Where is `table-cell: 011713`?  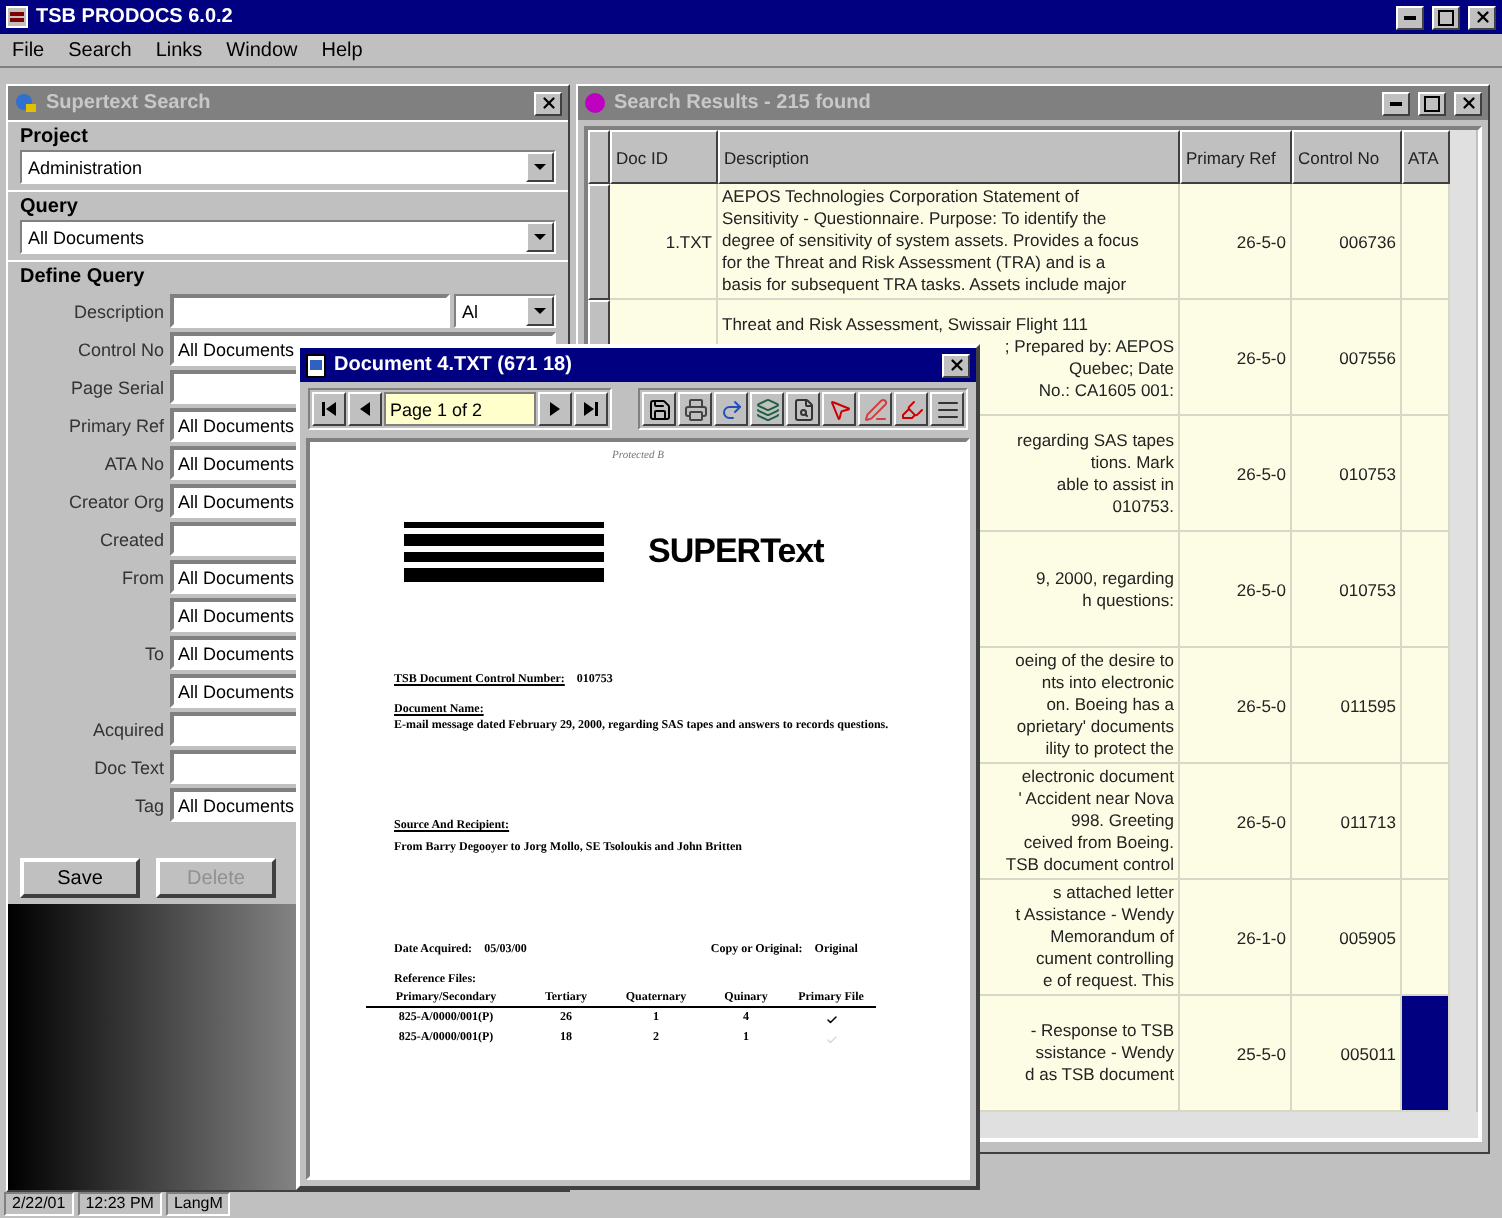 table-cell: 011713 is located at coordinates (1347, 822).